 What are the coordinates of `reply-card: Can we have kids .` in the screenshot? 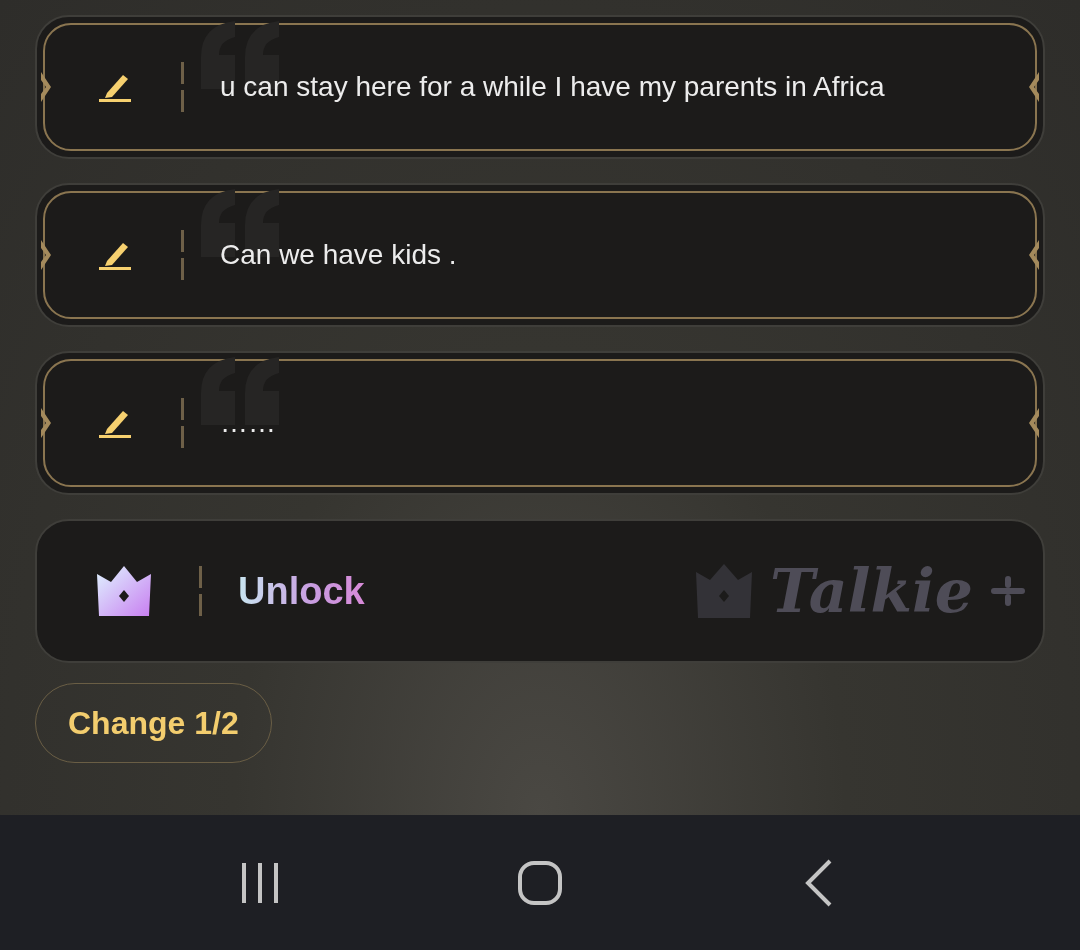 It's located at (540, 255).